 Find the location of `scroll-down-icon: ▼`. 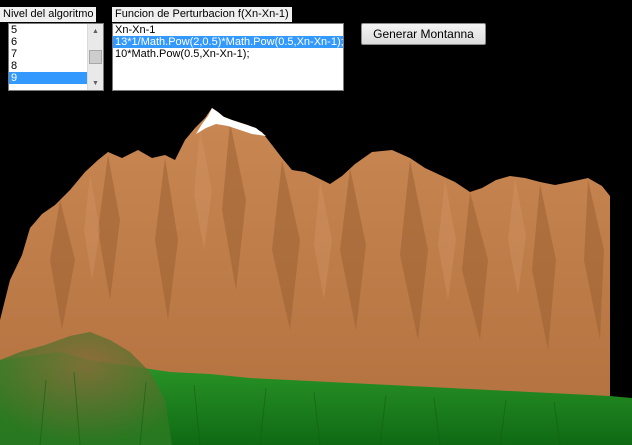

scroll-down-icon: ▼ is located at coordinates (95, 83).